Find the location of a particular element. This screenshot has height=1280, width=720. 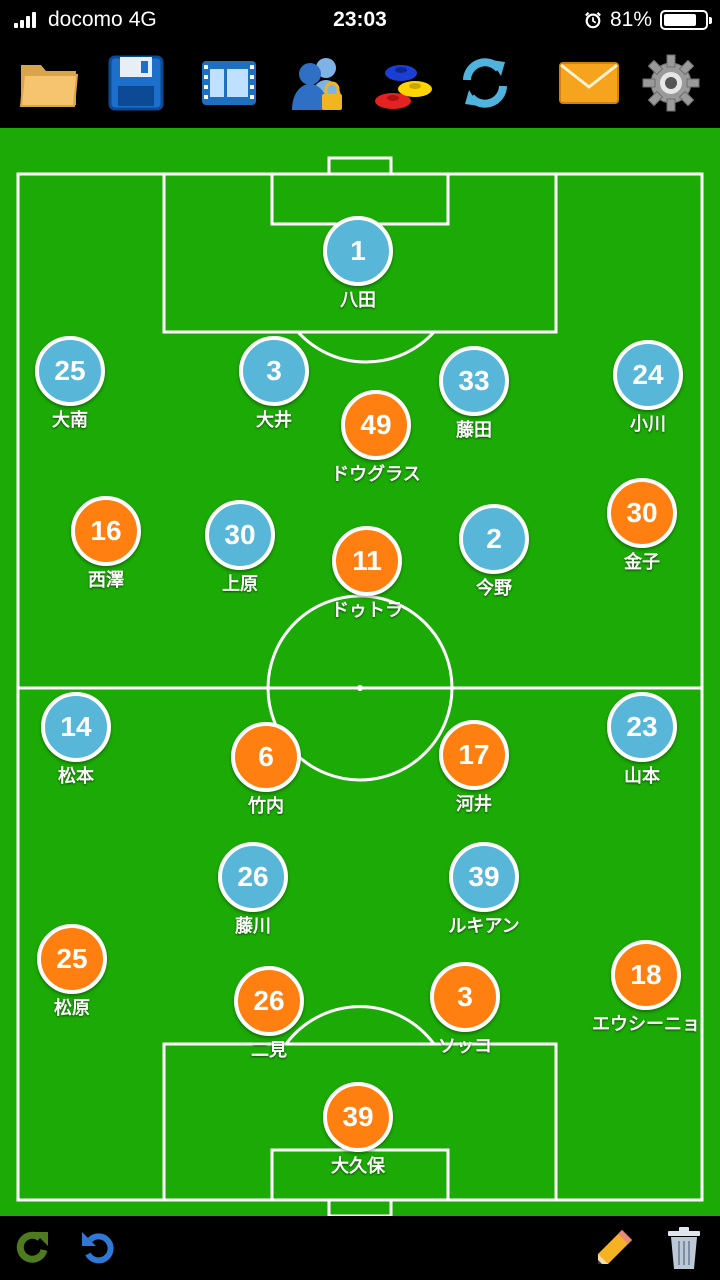

player-marker: 17 河井 is located at coordinates (474, 768).